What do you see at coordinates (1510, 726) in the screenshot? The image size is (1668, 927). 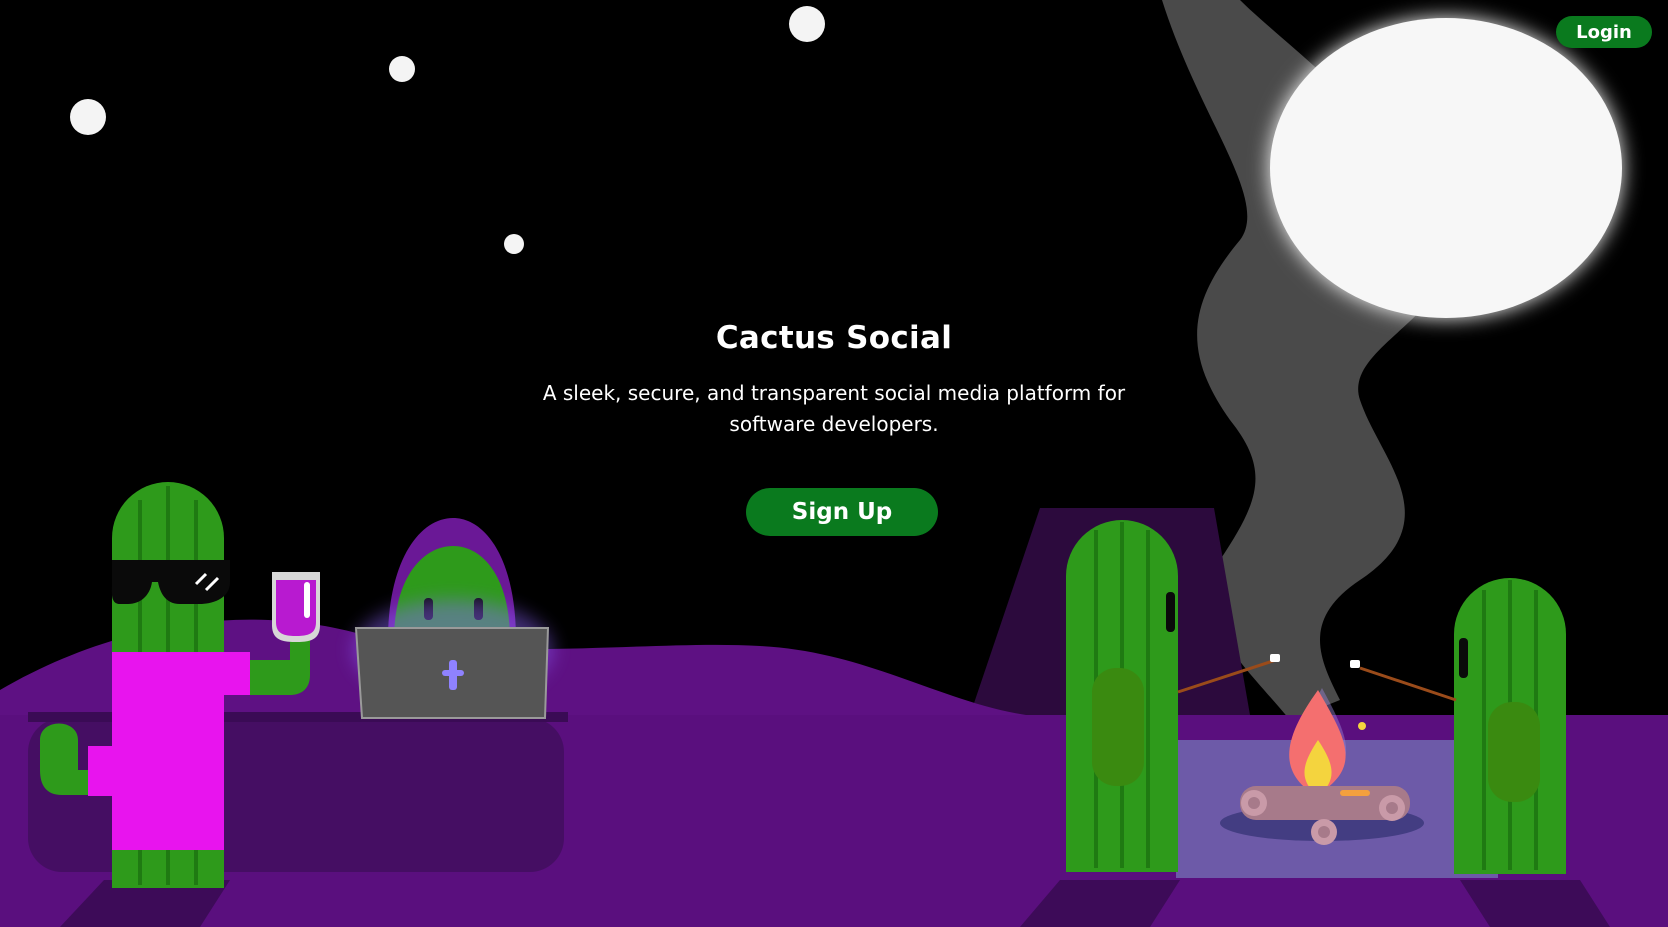 I see `right-campfire-cactus` at bounding box center [1510, 726].